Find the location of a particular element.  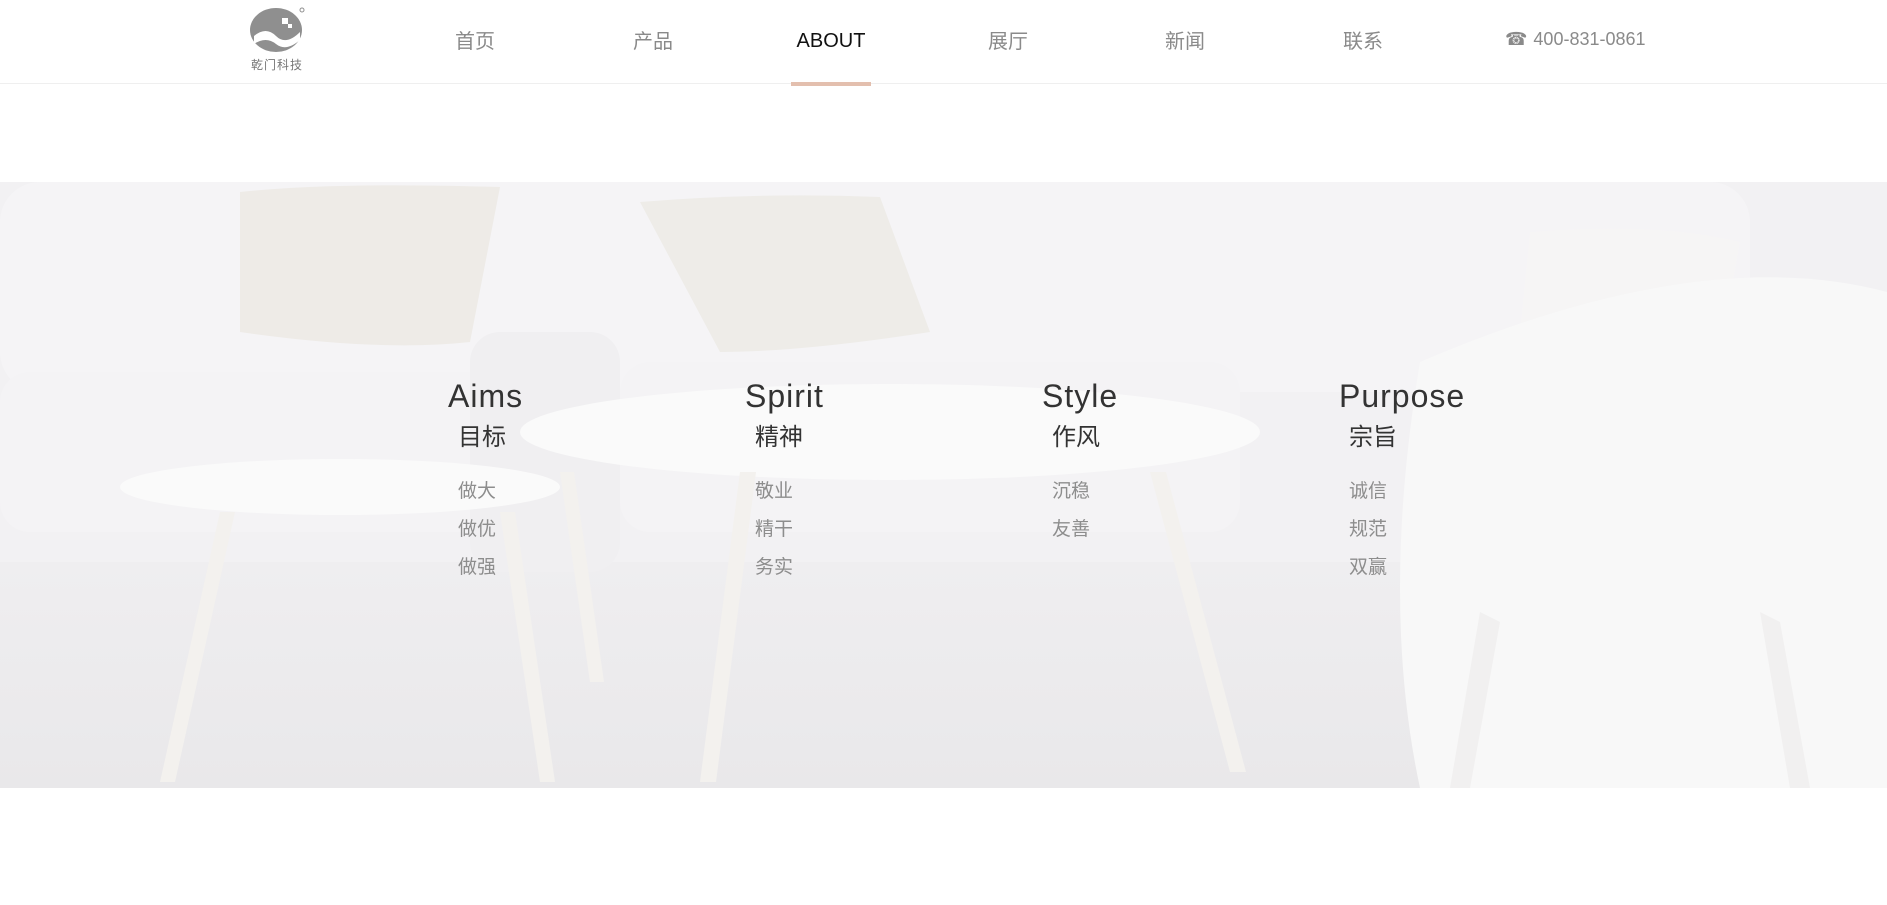

nav-item-showroom: 展厅 is located at coordinates (1008, 41).